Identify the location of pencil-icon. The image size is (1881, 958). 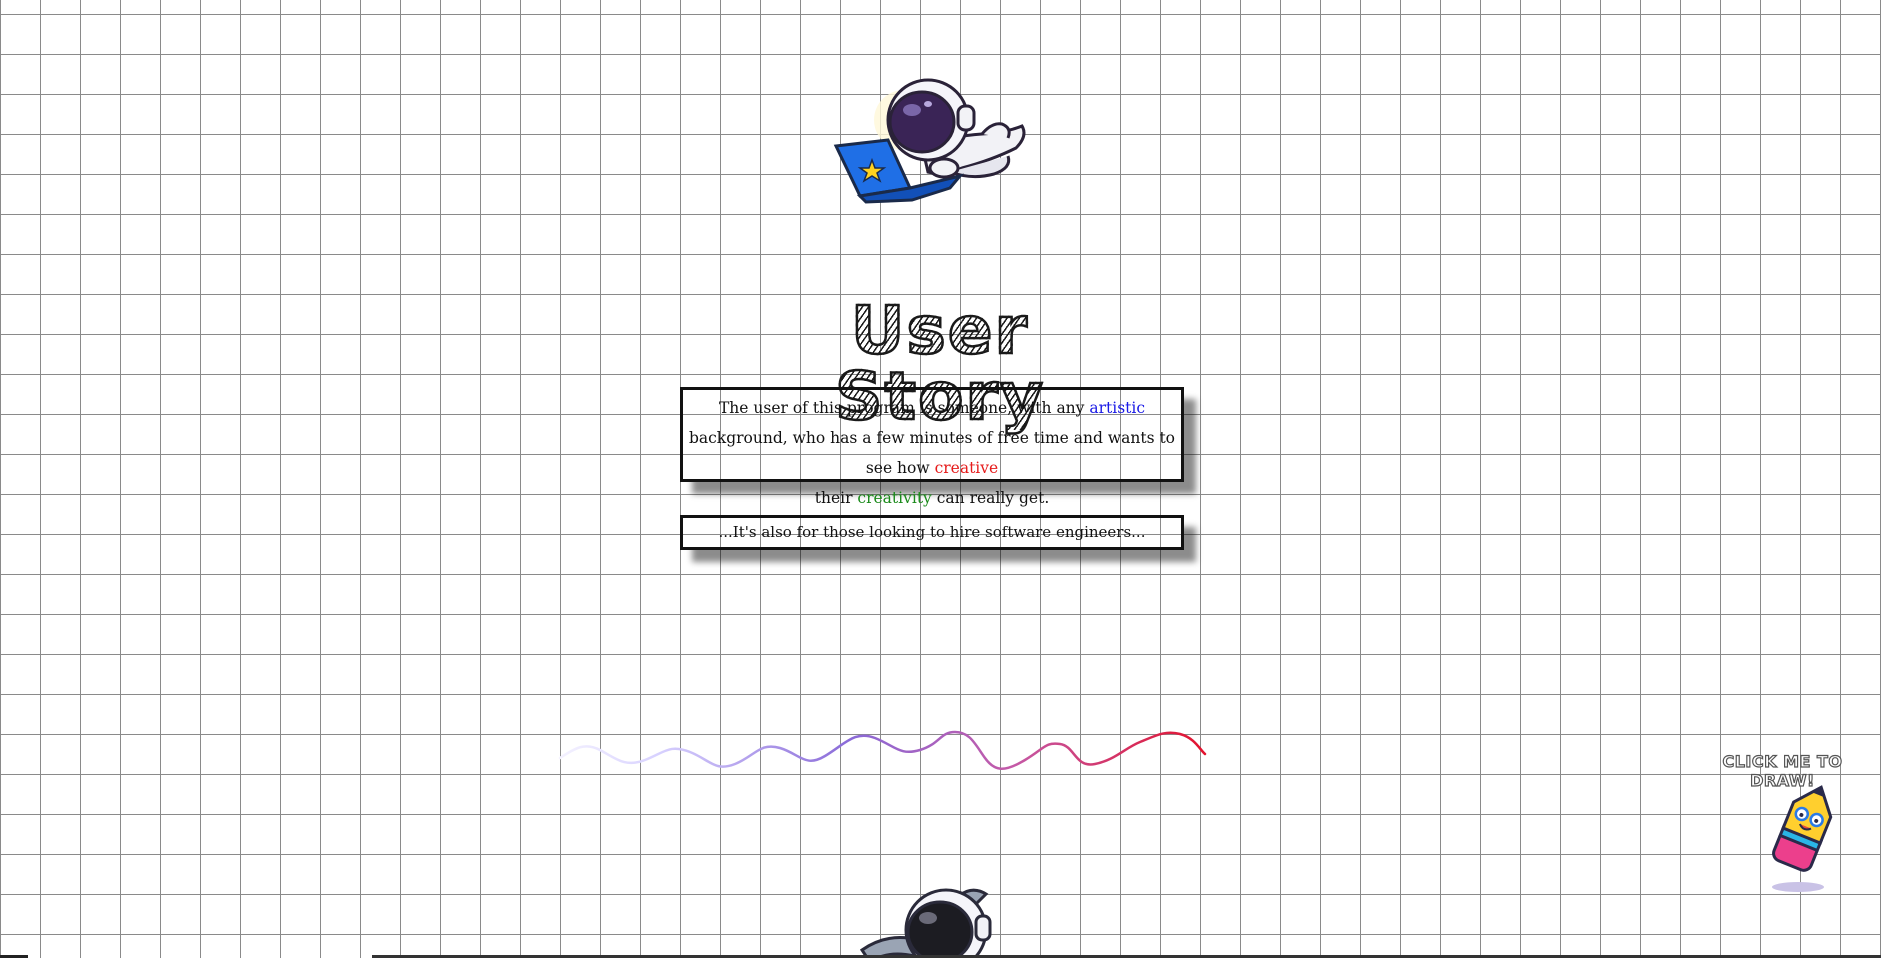
(1802, 838).